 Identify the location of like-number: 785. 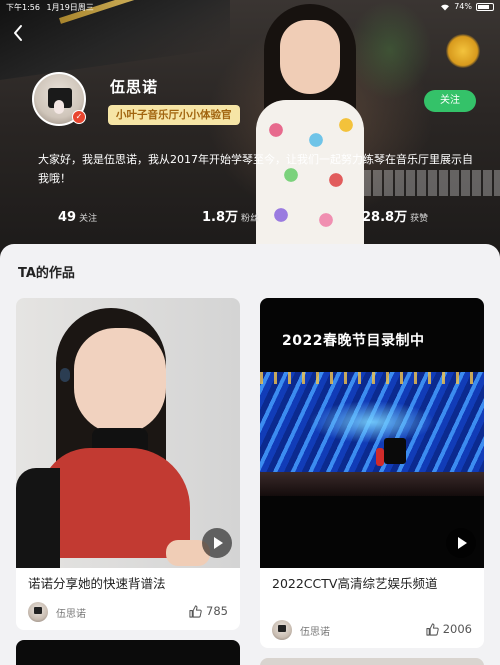
(217, 611).